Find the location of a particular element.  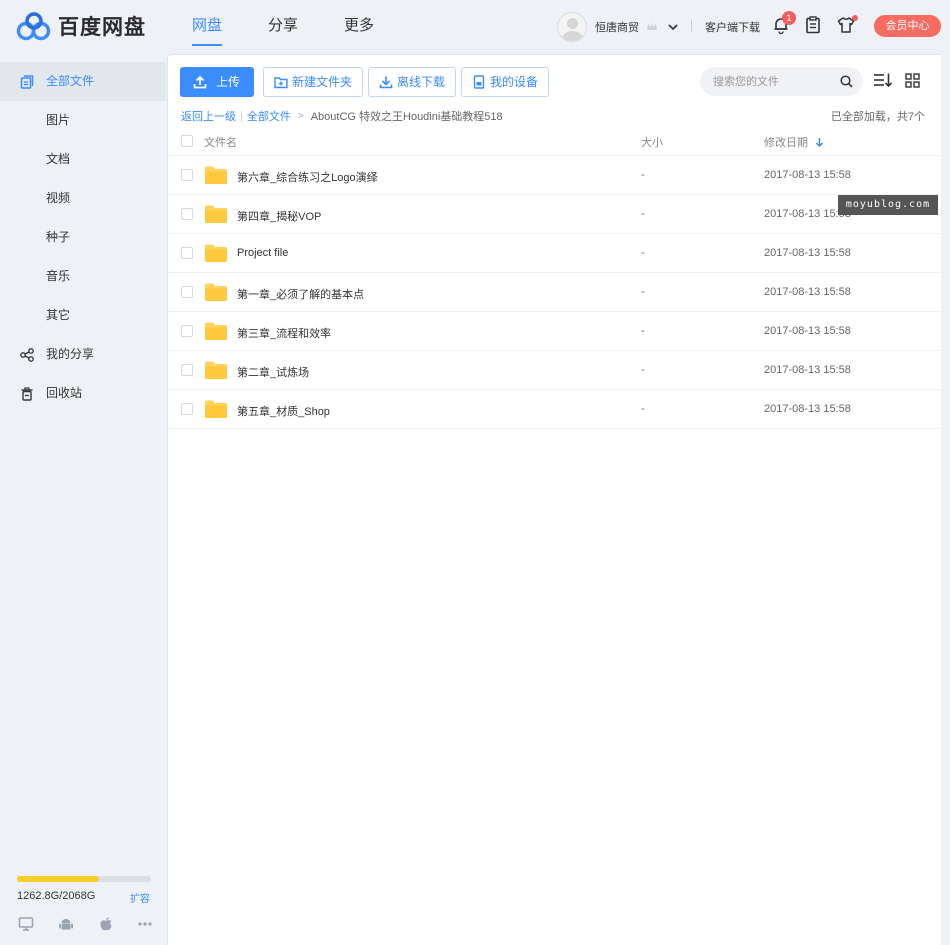

upload-button: 上传 is located at coordinates (217, 82).